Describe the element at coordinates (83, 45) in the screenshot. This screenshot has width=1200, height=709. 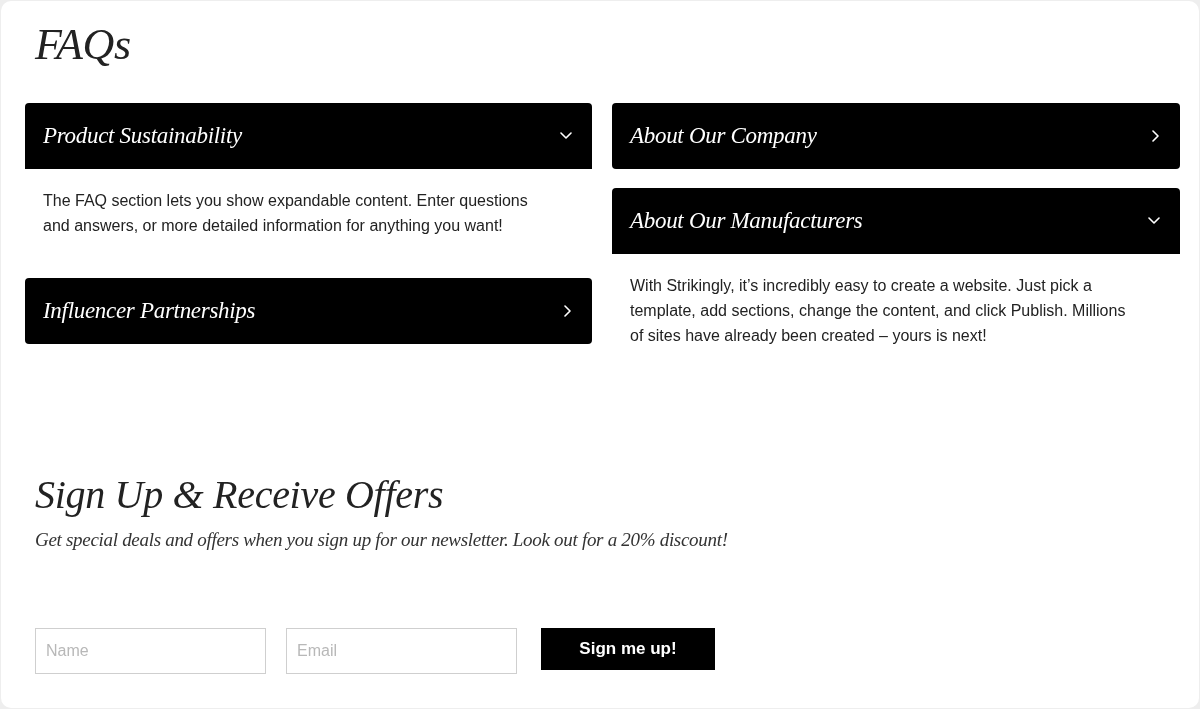
I see `section-heading: FAQs` at that location.